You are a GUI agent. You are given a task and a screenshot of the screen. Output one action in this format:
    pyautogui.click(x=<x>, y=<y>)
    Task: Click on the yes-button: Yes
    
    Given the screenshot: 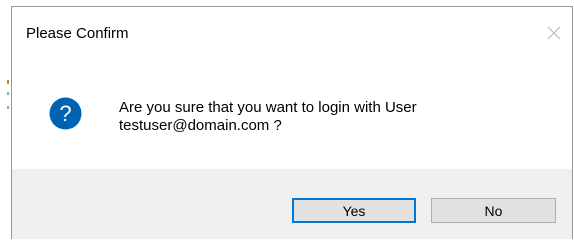 What is the action you would take?
    pyautogui.click(x=354, y=210)
    